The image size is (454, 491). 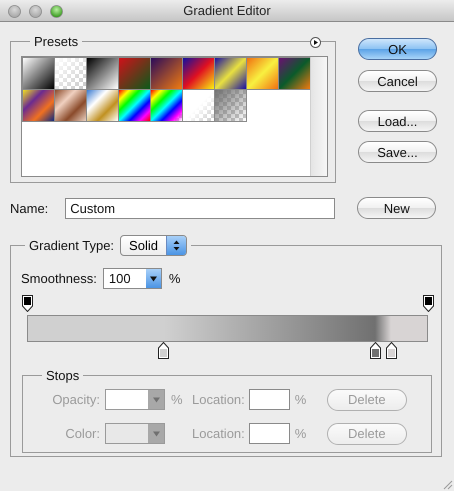 I want to click on name-label: Name:, so click(x=29, y=208).